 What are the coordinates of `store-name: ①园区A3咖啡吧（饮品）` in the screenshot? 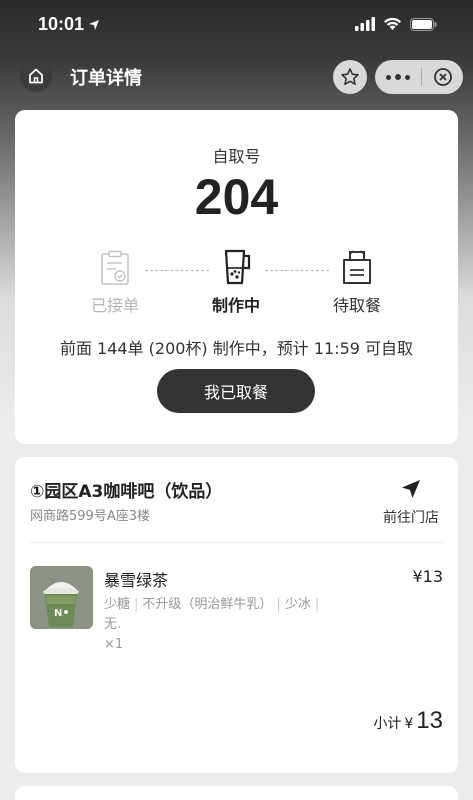 It's located at (126, 492).